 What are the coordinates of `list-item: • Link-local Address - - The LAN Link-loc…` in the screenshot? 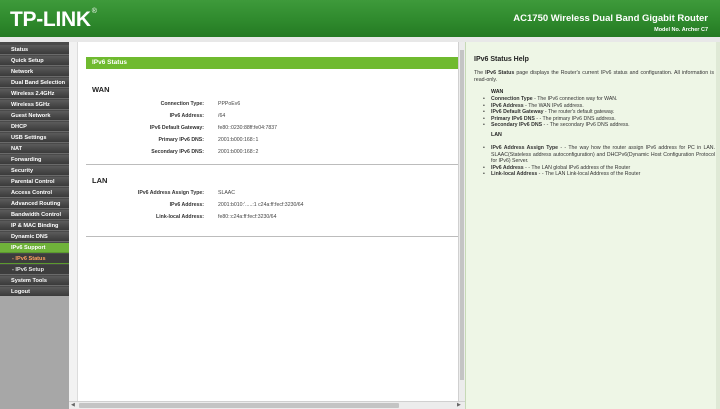 It's located at (599, 174).